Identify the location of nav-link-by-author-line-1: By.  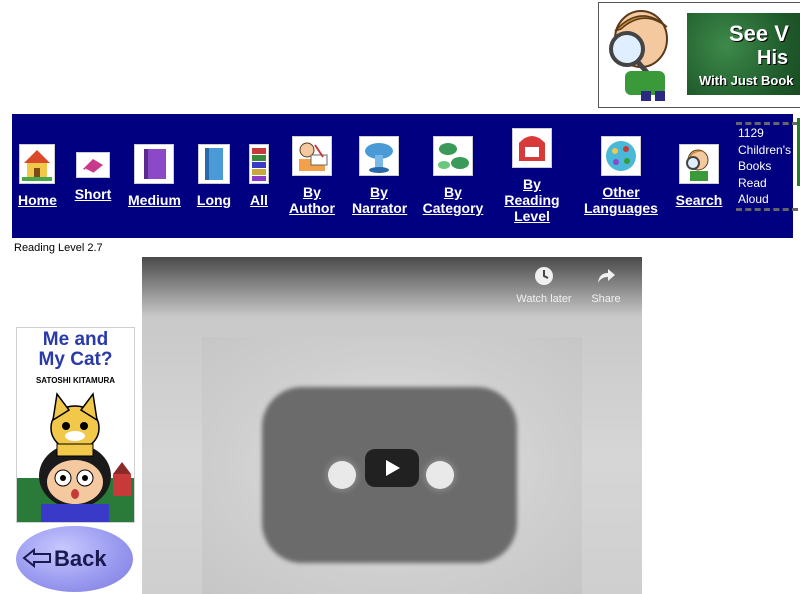
(312, 192).